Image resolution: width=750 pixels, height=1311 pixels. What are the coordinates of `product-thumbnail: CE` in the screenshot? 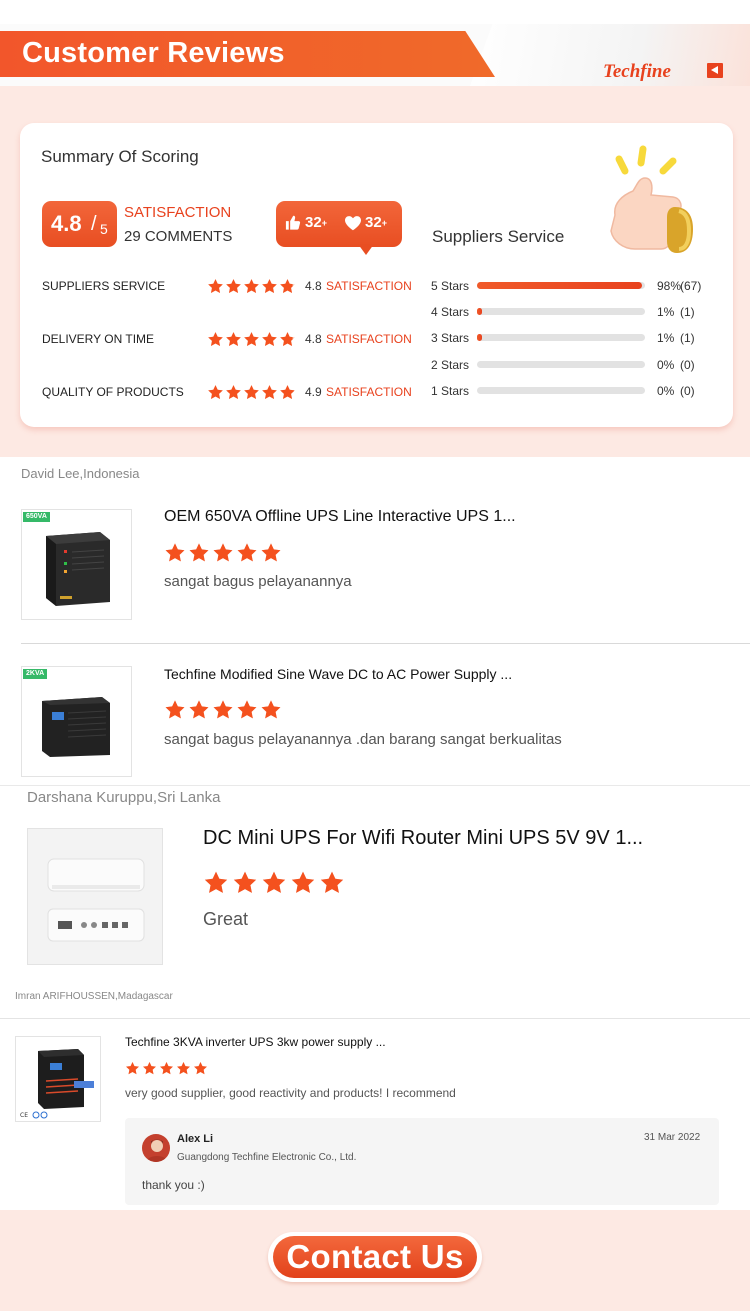 It's located at (58, 1079).